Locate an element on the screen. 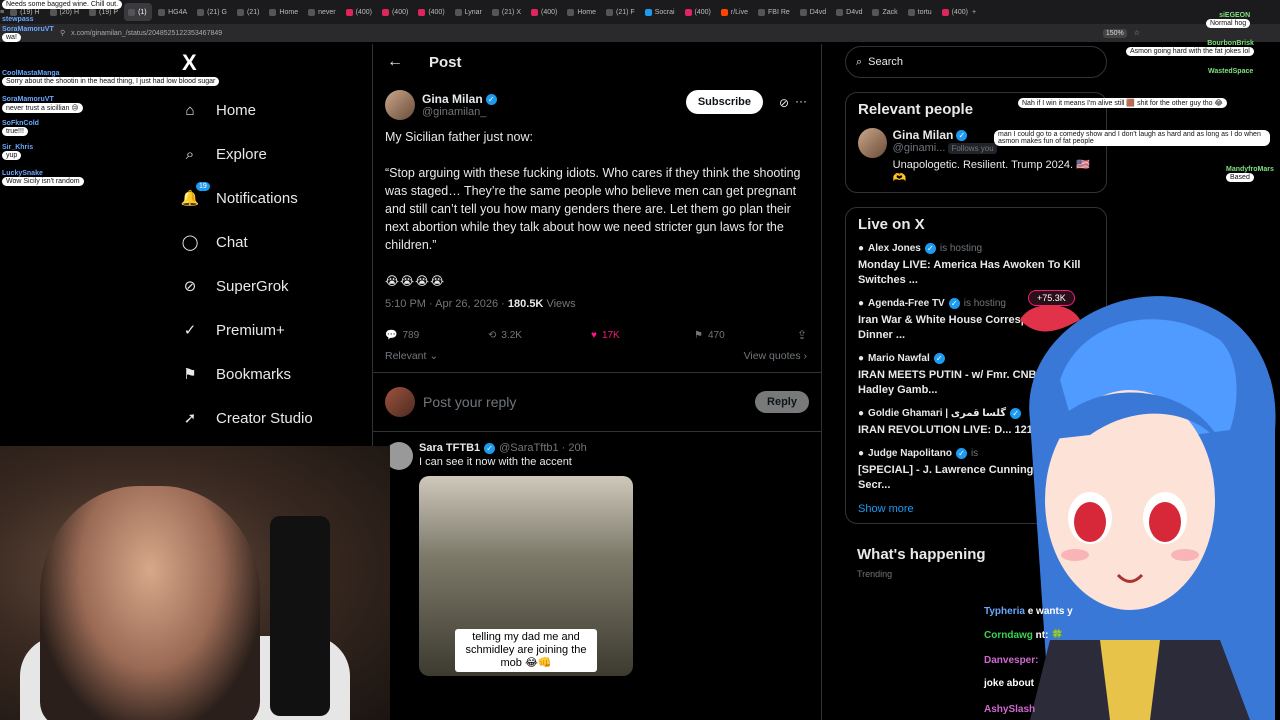 This screenshot has width=1280, height=720. browser-tab: Lynar is located at coordinates (468, 12).